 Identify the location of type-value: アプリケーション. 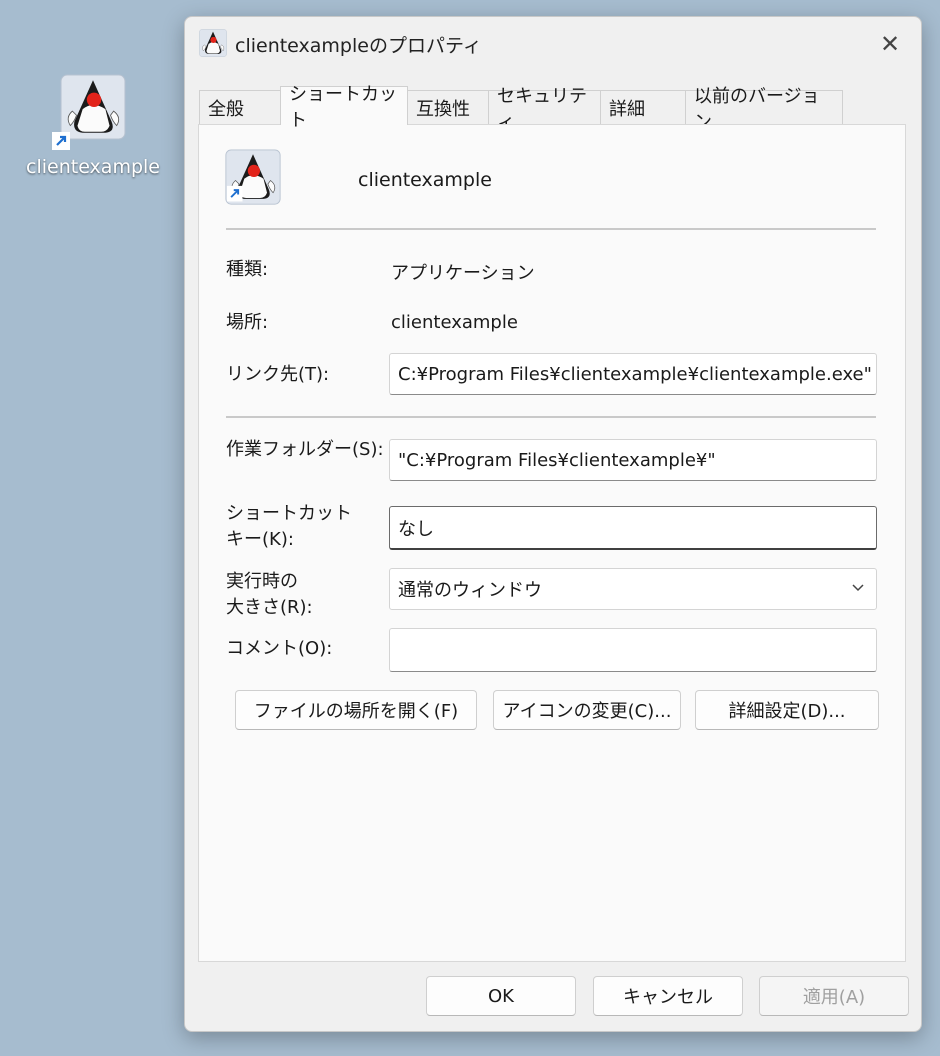
(463, 273).